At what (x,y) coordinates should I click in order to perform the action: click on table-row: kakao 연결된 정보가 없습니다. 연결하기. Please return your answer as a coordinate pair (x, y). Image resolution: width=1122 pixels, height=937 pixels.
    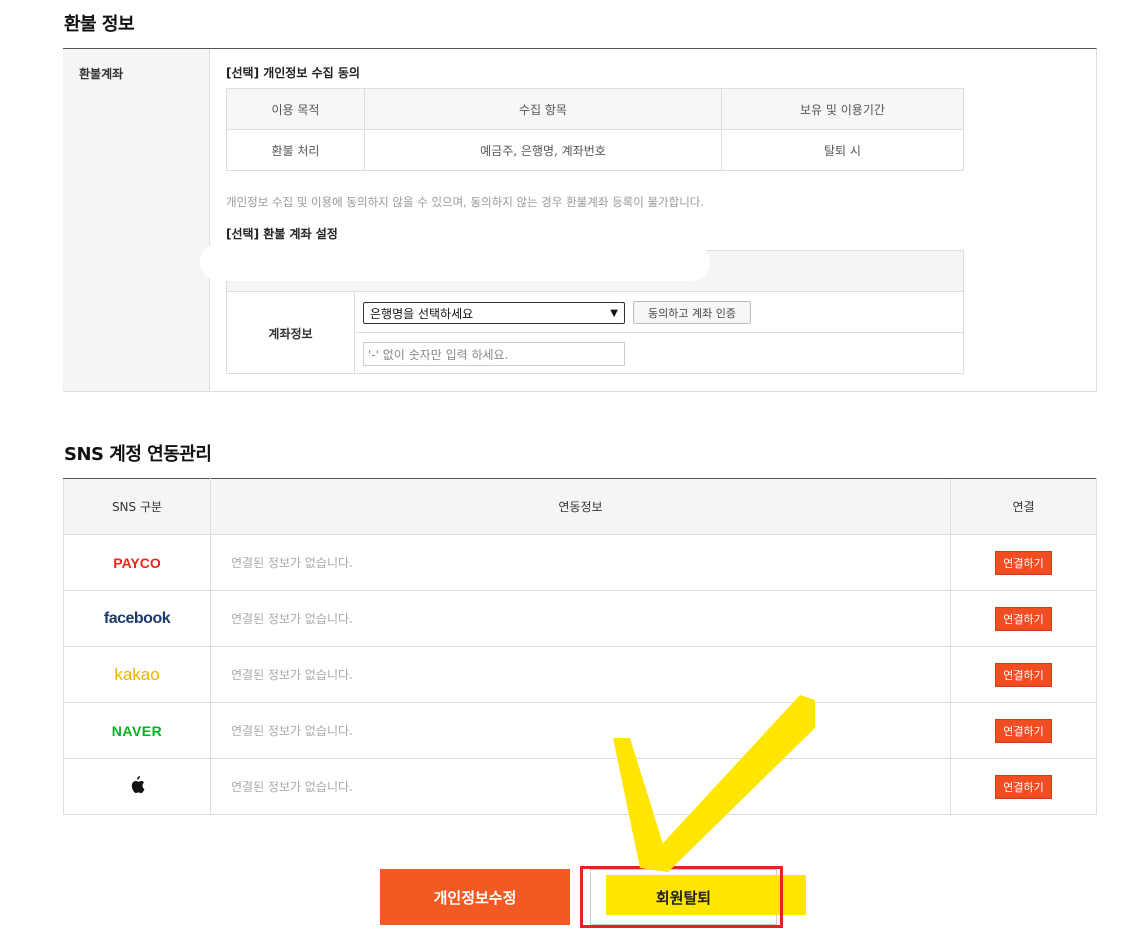
    Looking at the image, I should click on (580, 674).